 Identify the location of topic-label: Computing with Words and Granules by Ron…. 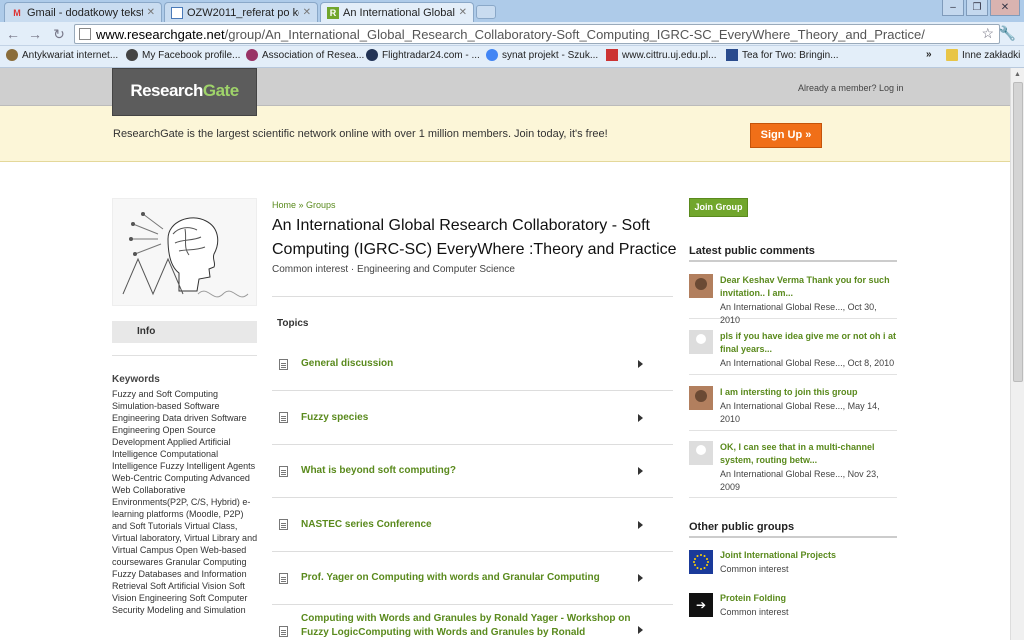
(466, 625).